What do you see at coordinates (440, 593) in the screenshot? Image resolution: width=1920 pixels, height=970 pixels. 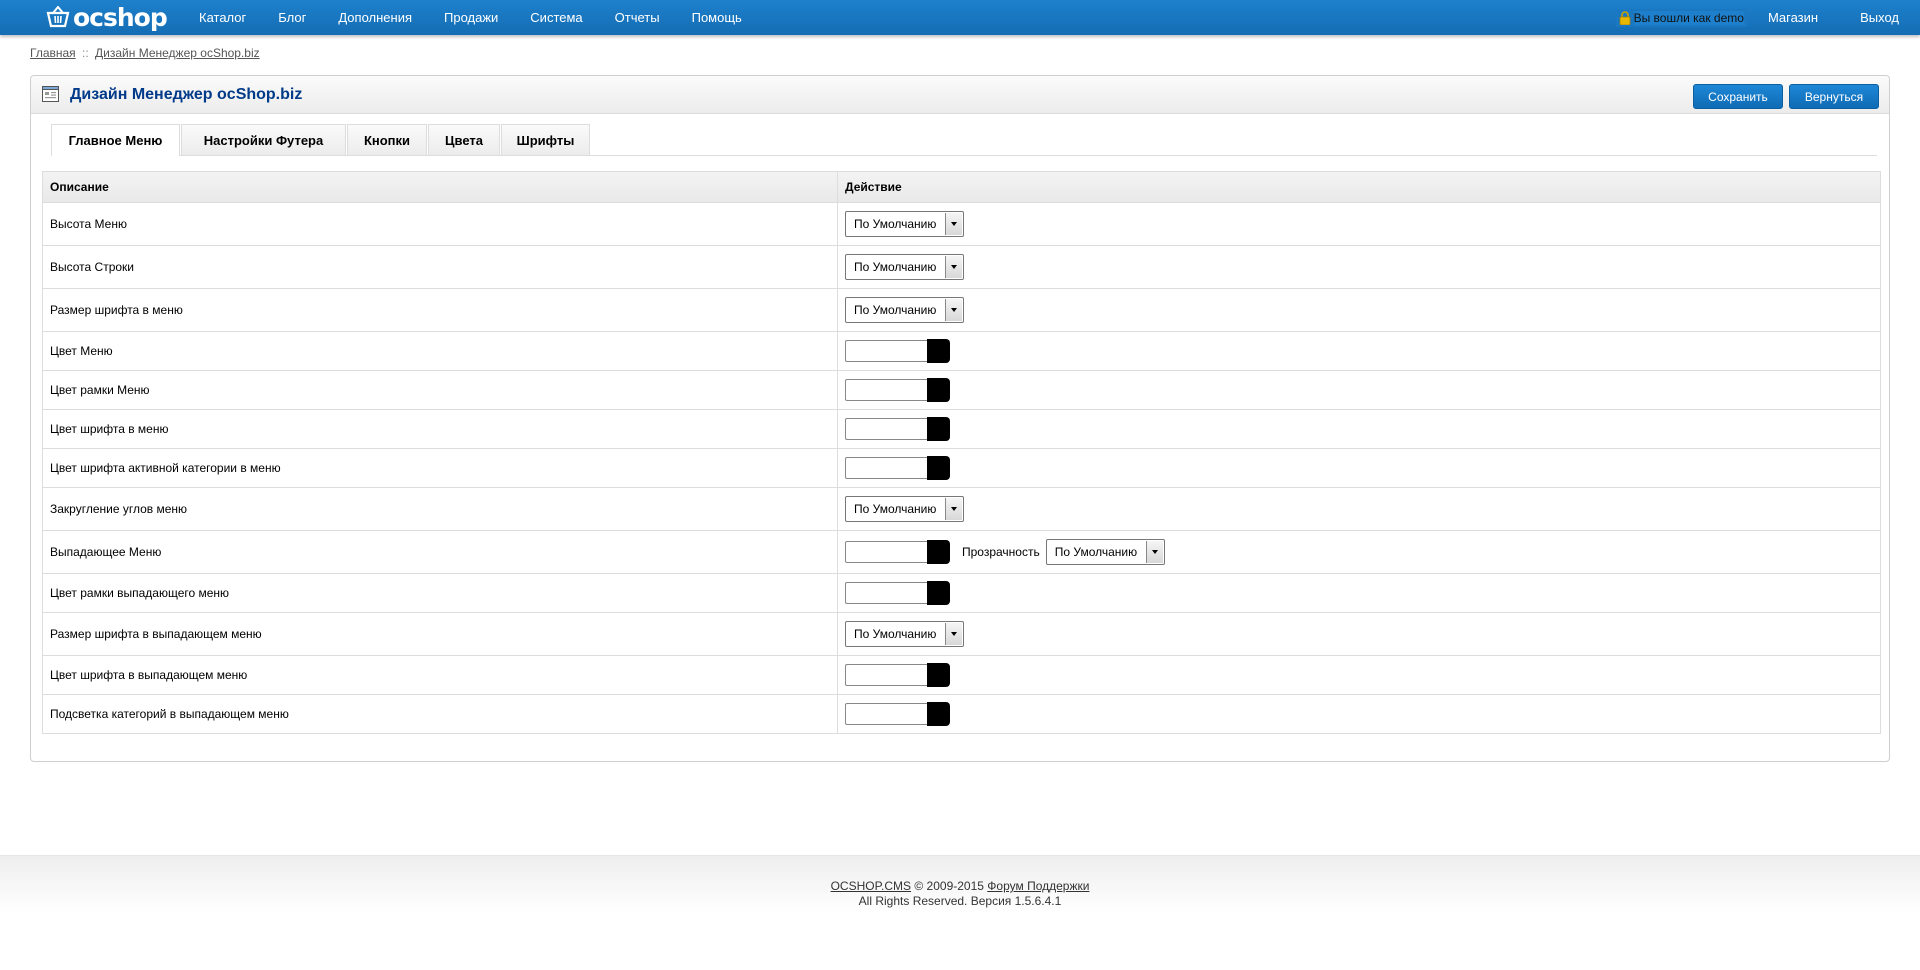 I see `row-label: Цвет рамки выпадающего меню` at bounding box center [440, 593].